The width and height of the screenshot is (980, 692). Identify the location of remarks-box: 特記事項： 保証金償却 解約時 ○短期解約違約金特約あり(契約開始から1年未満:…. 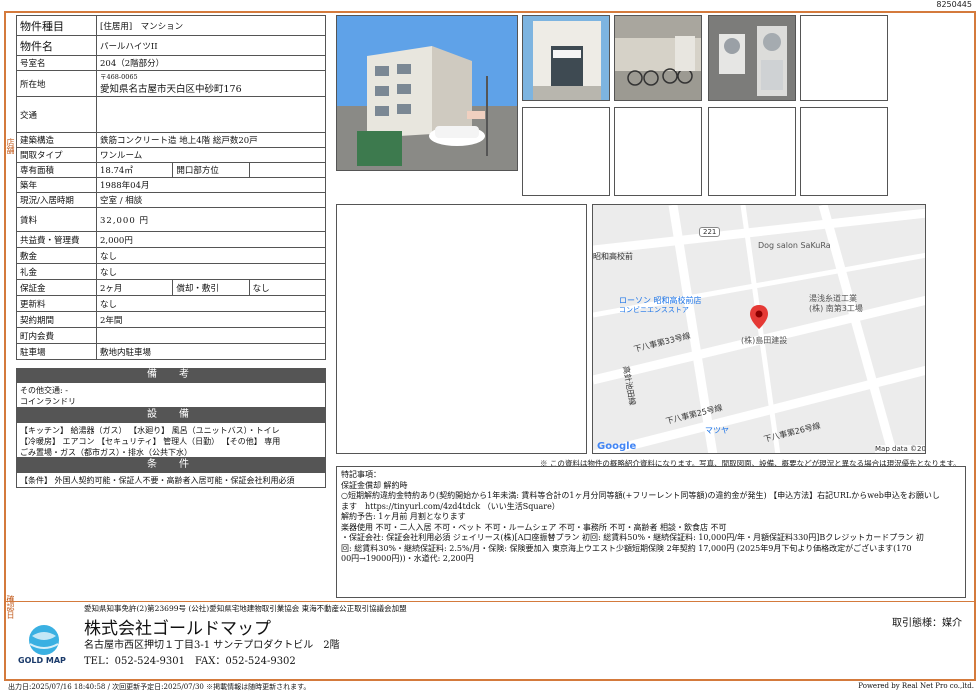
(651, 532).